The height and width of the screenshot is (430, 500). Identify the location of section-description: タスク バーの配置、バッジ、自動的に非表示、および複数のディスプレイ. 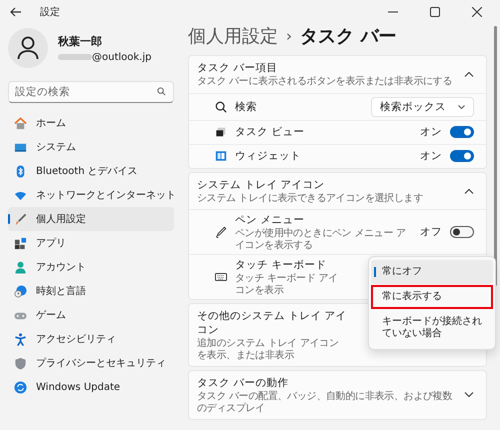
(325, 402).